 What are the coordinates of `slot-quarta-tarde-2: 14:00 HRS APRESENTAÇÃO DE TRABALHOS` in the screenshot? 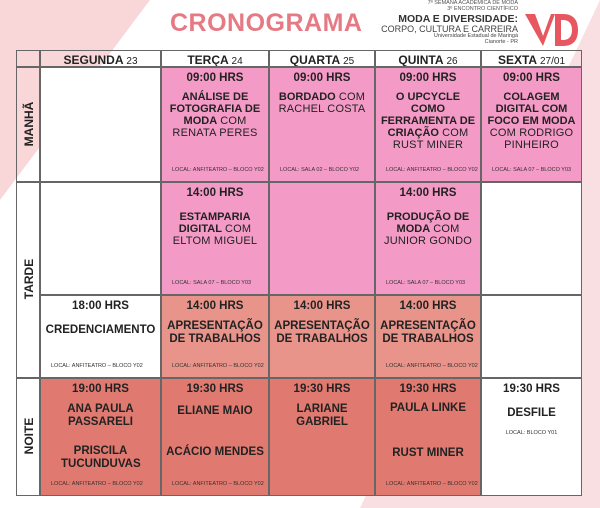 It's located at (322, 336).